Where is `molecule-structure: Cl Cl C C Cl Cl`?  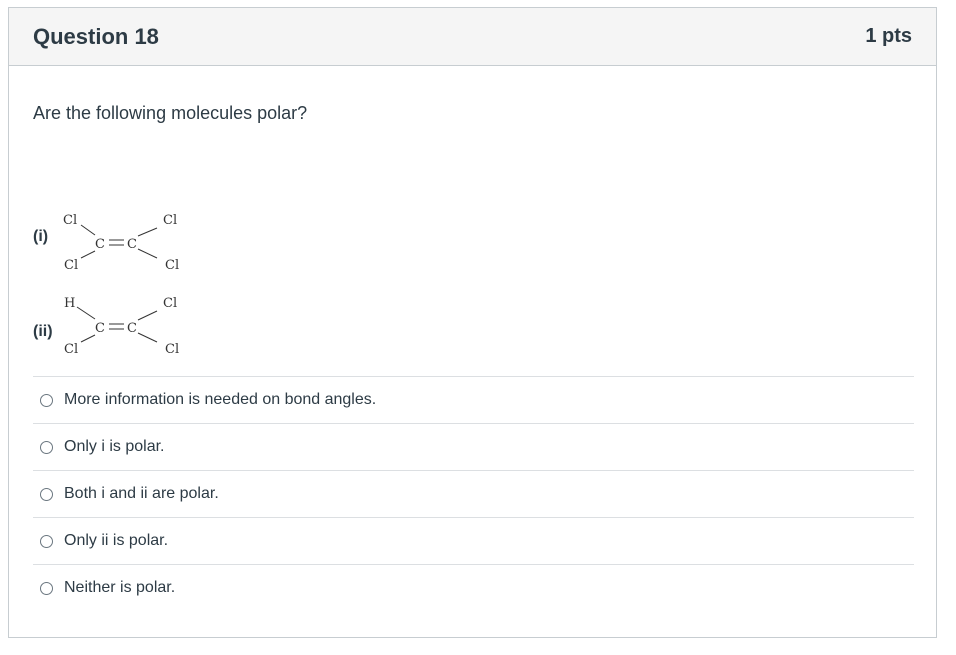 molecule-structure: Cl Cl C C Cl Cl is located at coordinates (121, 243).